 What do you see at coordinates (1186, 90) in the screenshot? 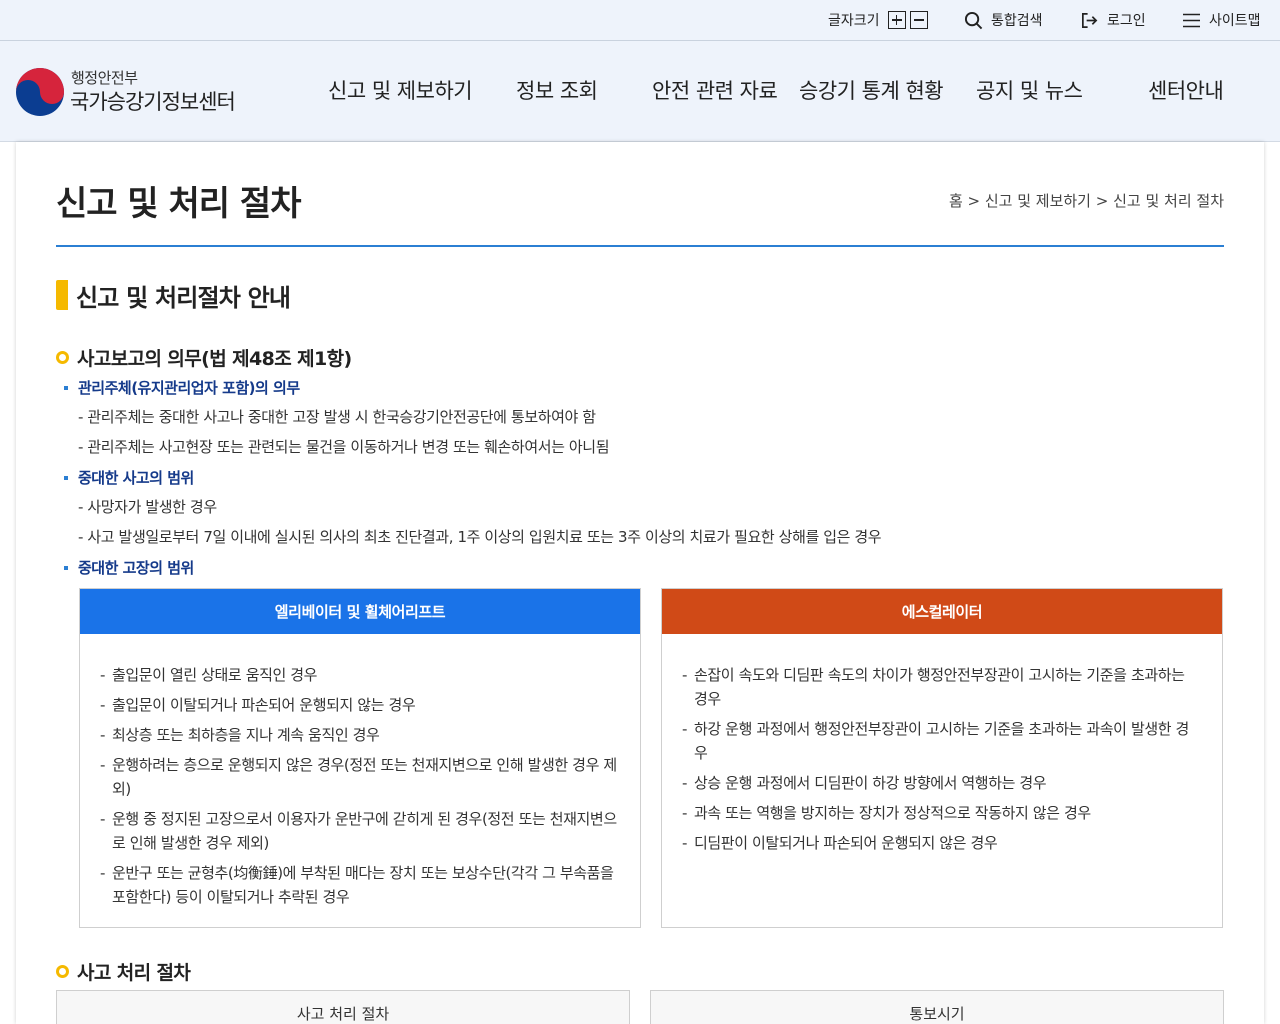
I see `gnb-item-about: 센터안내` at bounding box center [1186, 90].